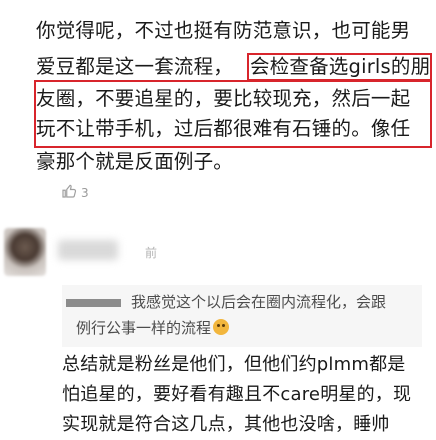 The image size is (436, 440). What do you see at coordinates (242, 316) in the screenshot?
I see `quoted-reply: 我感觉这个以后会在圈内流程化，会跟 例行公事一样的流程` at bounding box center [242, 316].